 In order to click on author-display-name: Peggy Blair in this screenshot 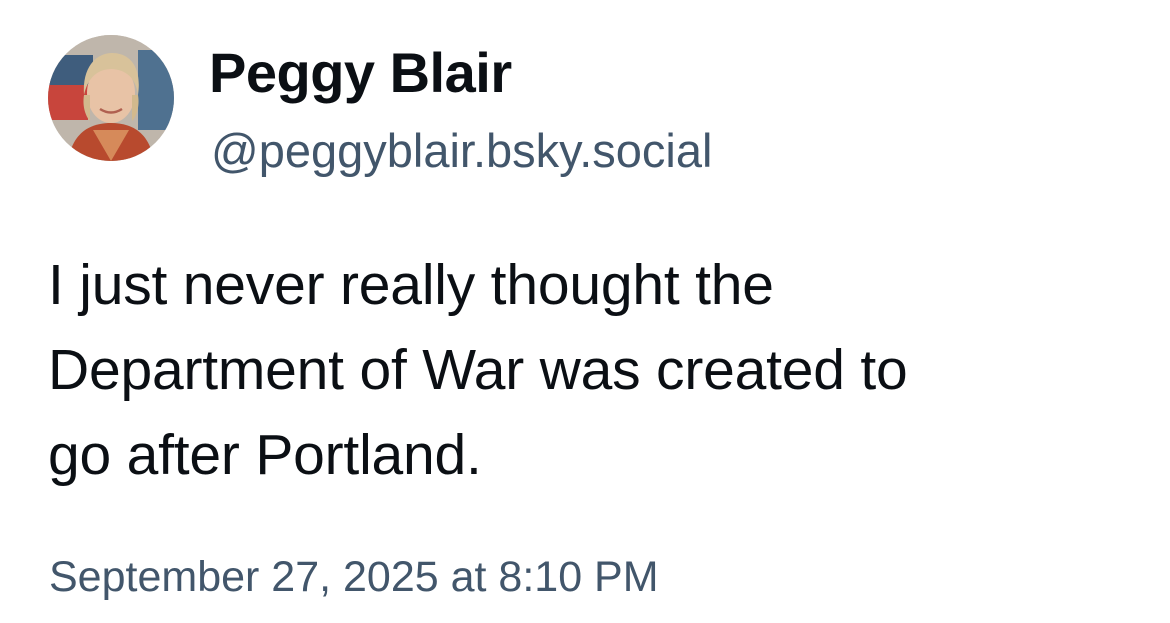, I will do `click(360, 73)`.